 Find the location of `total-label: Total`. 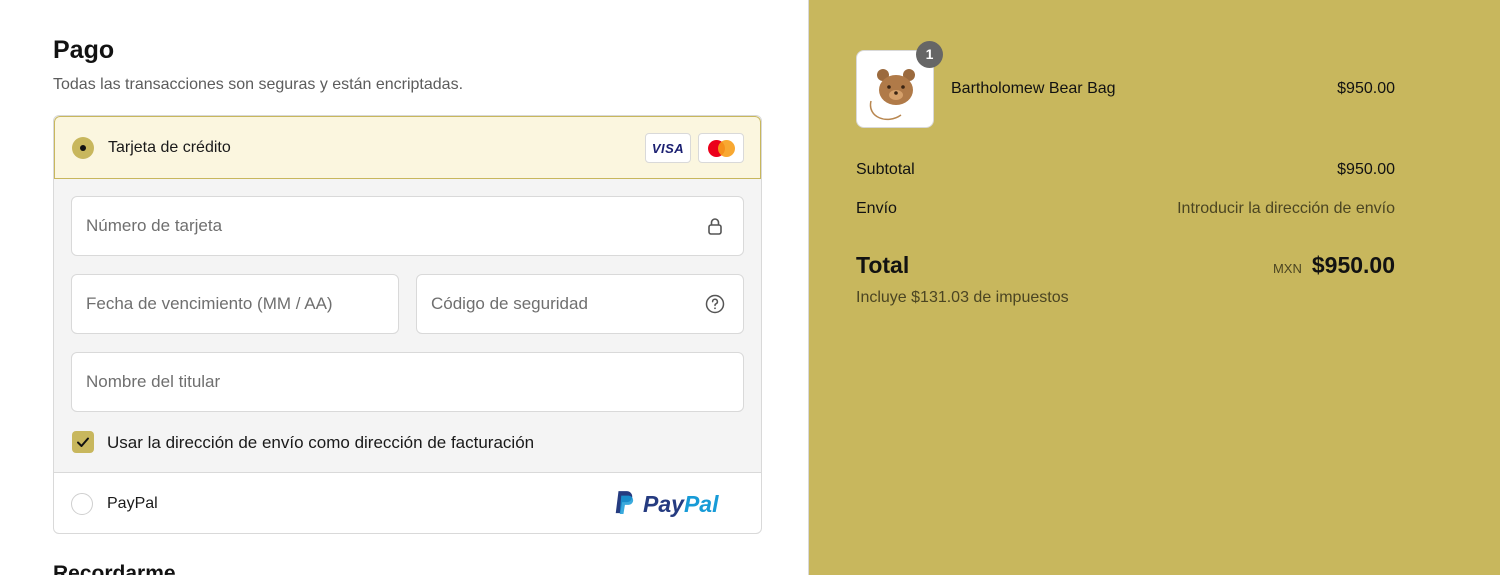

total-label: Total is located at coordinates (883, 265).